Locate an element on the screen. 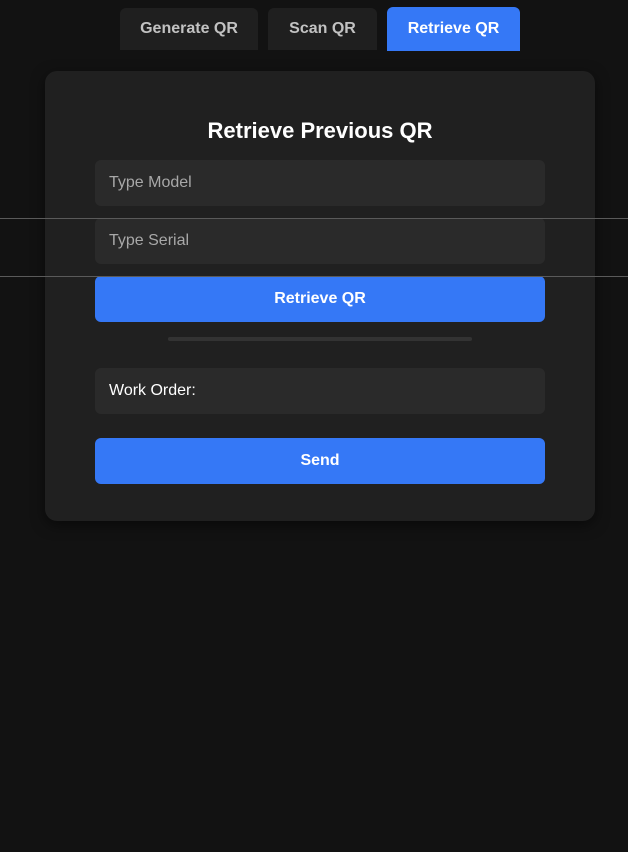 The image size is (628, 852). serial-input is located at coordinates (320, 241).